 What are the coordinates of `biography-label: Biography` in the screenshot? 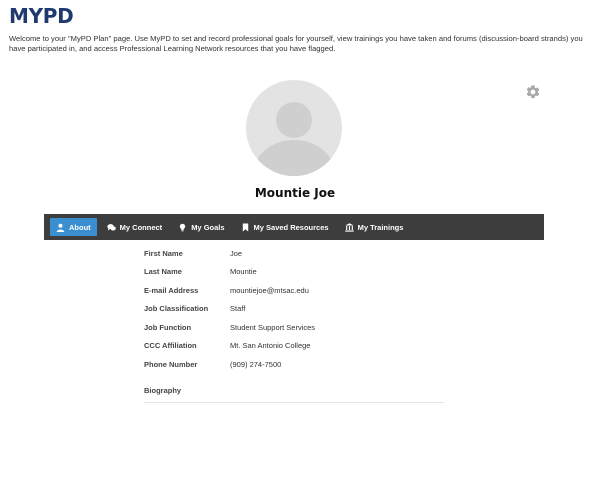 It's located at (163, 390).